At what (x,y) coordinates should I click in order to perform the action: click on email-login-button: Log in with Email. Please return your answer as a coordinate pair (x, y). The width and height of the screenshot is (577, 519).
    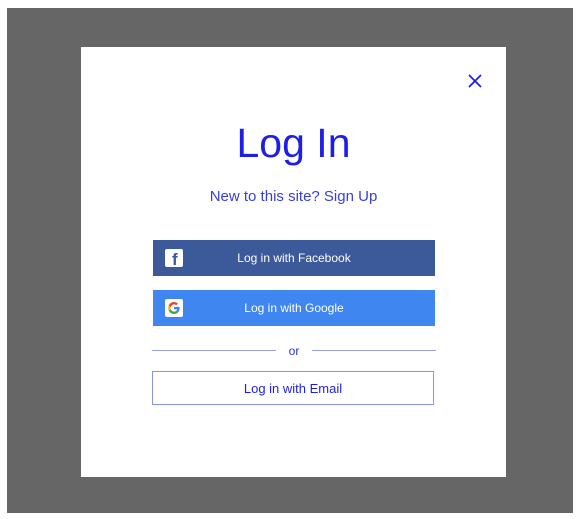
    Looking at the image, I should click on (293, 388).